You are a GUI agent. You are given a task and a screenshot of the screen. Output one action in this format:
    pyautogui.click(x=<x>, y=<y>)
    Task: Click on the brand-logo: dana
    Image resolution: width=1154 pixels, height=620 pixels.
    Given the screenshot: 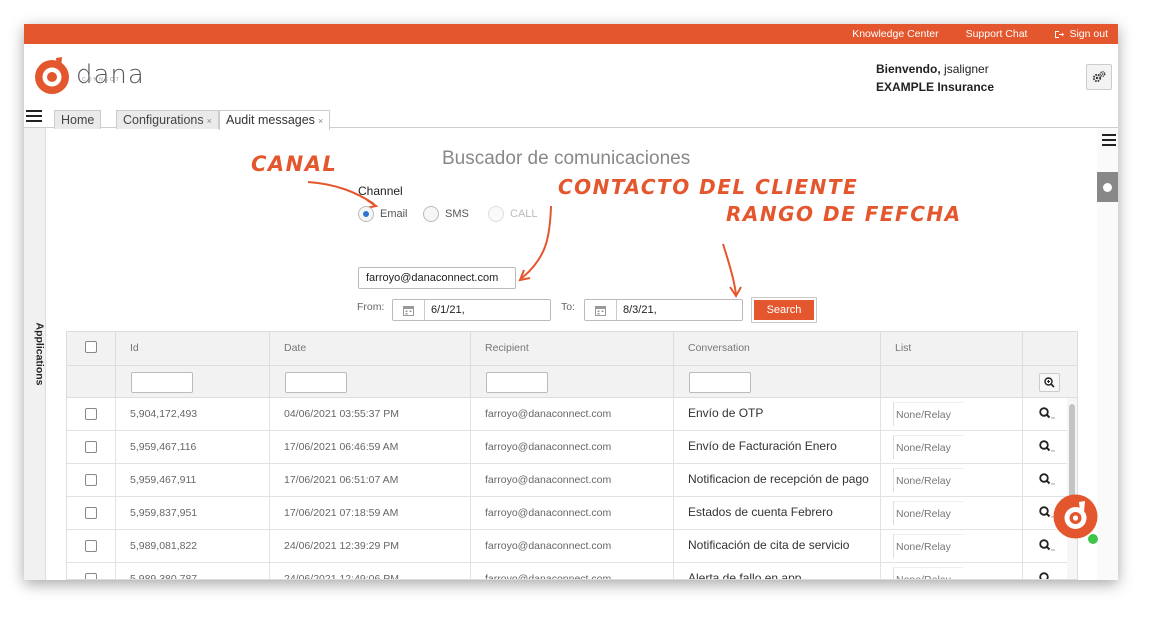 What is the action you would take?
    pyautogui.click(x=88, y=75)
    